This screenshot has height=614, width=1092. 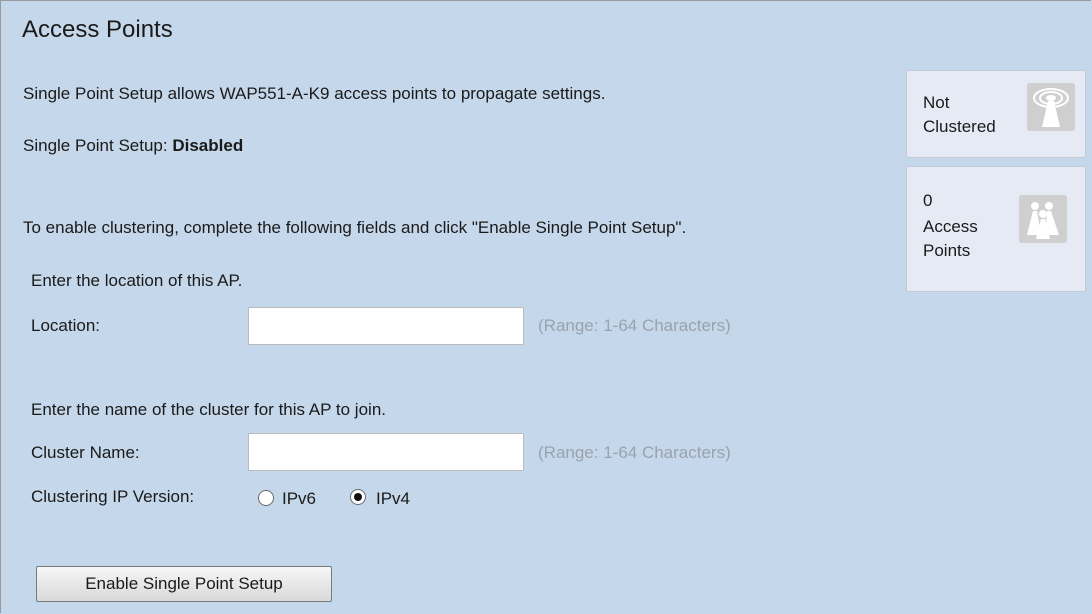 I want to click on access-points-group-icon, so click(x=1043, y=219).